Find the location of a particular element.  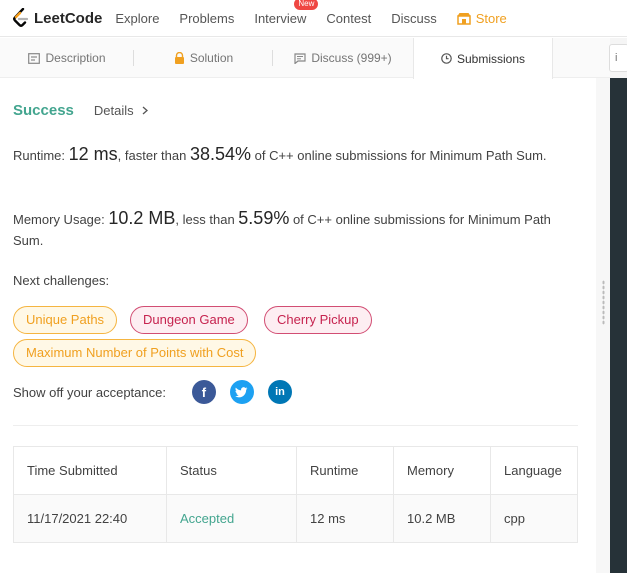

document-icon is located at coordinates (34, 58).